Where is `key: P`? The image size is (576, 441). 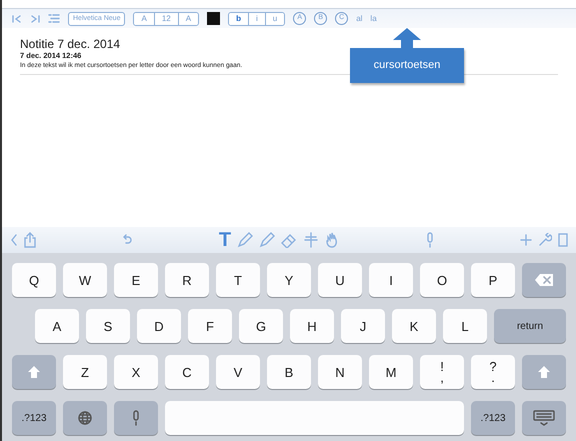 key: P is located at coordinates (493, 280).